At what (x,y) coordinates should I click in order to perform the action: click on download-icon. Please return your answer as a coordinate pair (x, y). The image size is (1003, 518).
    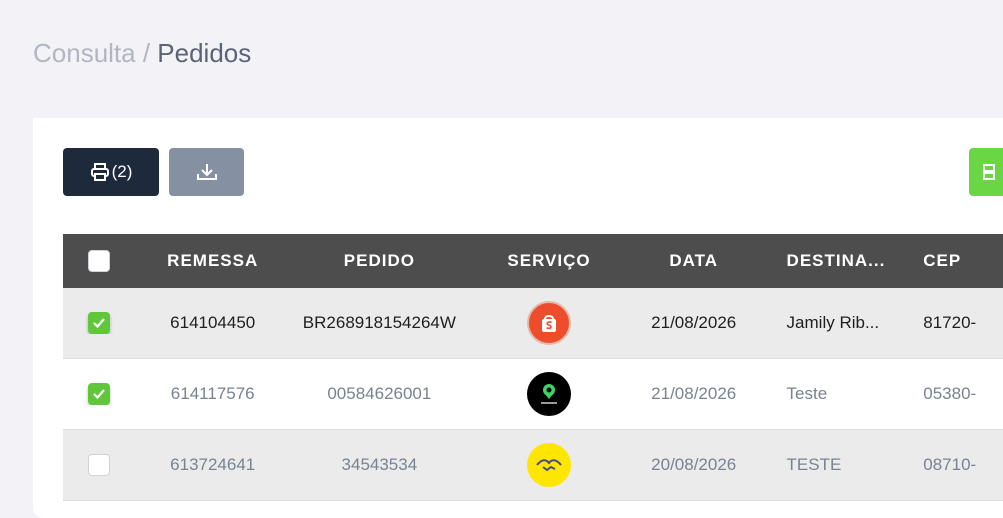
    Looking at the image, I should click on (207, 172).